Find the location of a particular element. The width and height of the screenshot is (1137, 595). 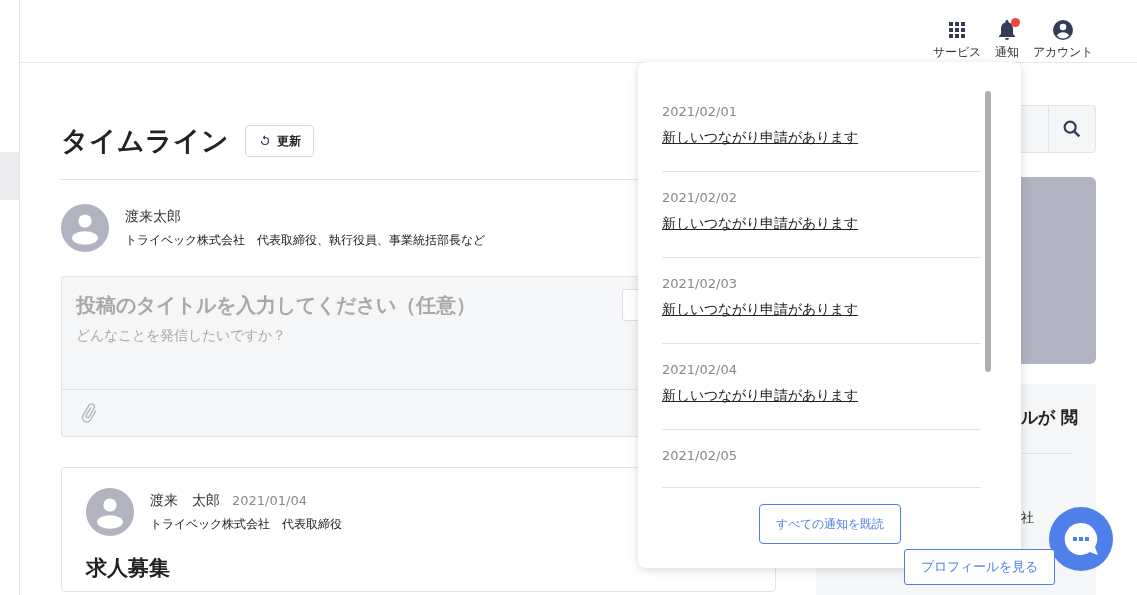

page-title: タイムライン is located at coordinates (145, 141).